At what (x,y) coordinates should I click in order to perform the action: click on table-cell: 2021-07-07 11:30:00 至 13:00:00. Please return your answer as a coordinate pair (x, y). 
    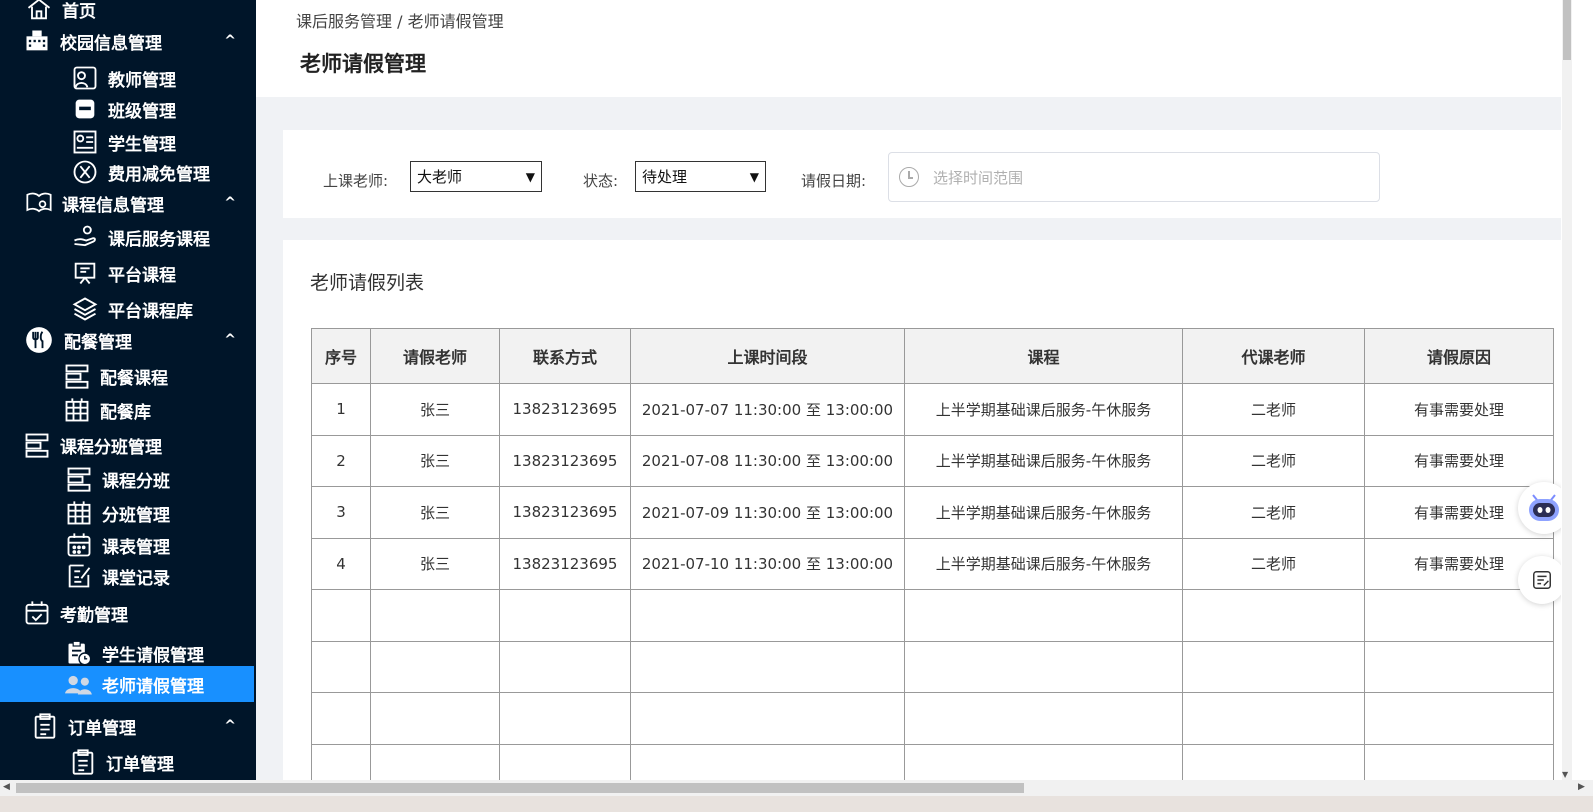
    Looking at the image, I should click on (767, 409).